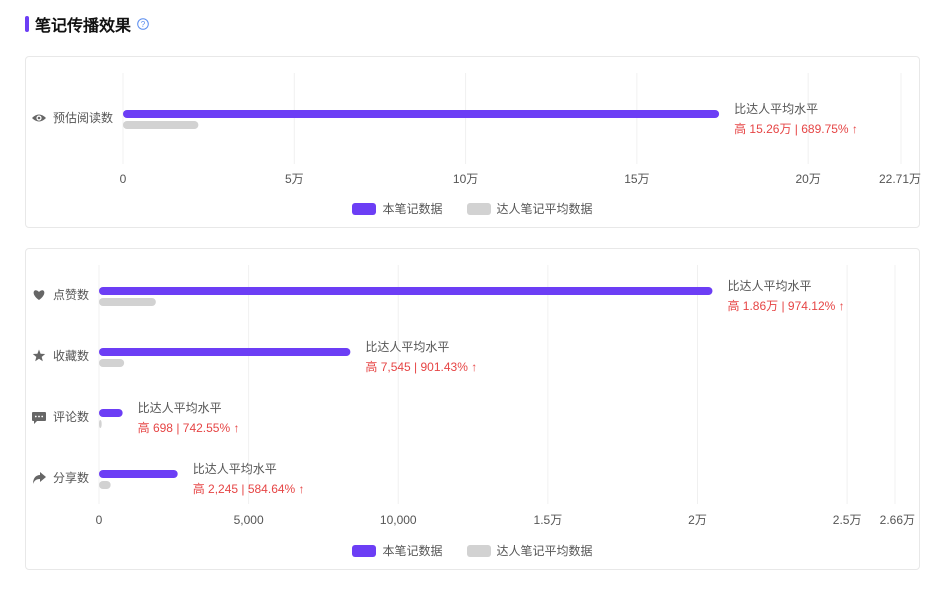 The height and width of the screenshot is (592, 938). I want to click on share-icon, so click(39, 478).